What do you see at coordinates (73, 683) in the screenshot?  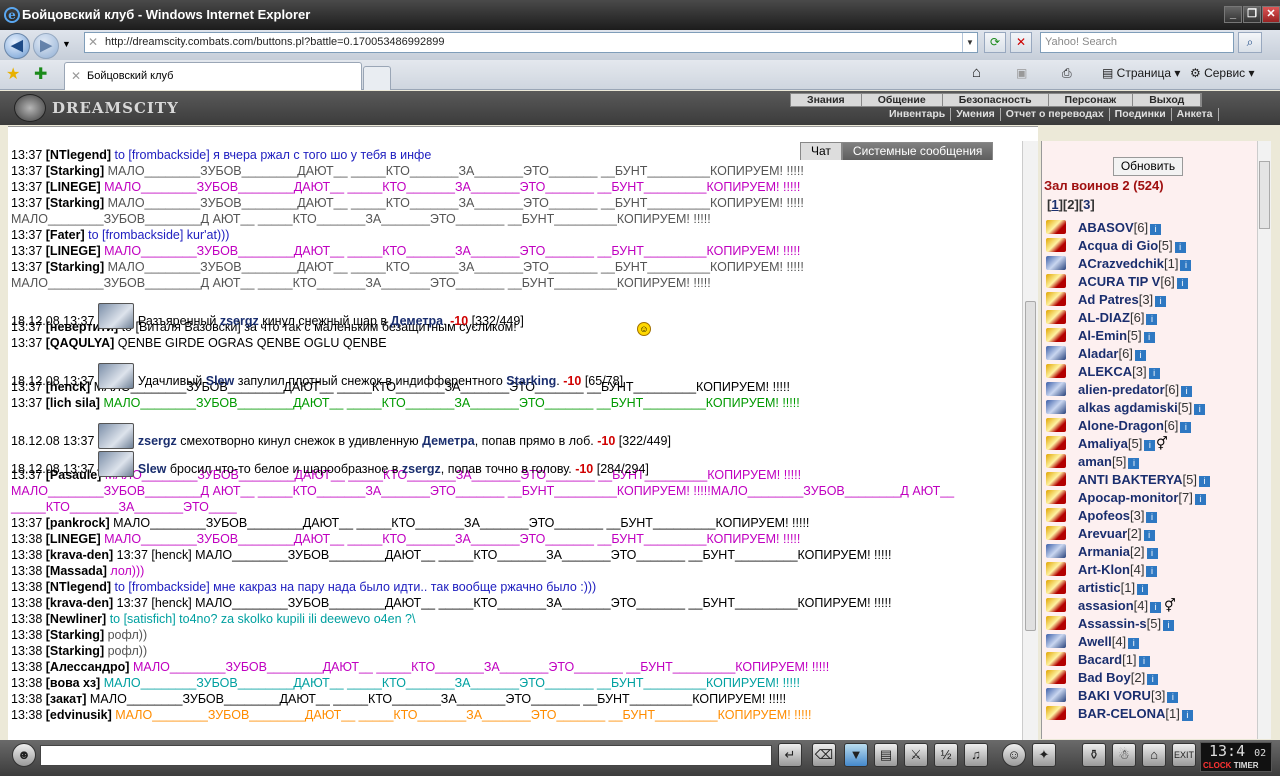 I see `chat-nick: [вова хз]` at bounding box center [73, 683].